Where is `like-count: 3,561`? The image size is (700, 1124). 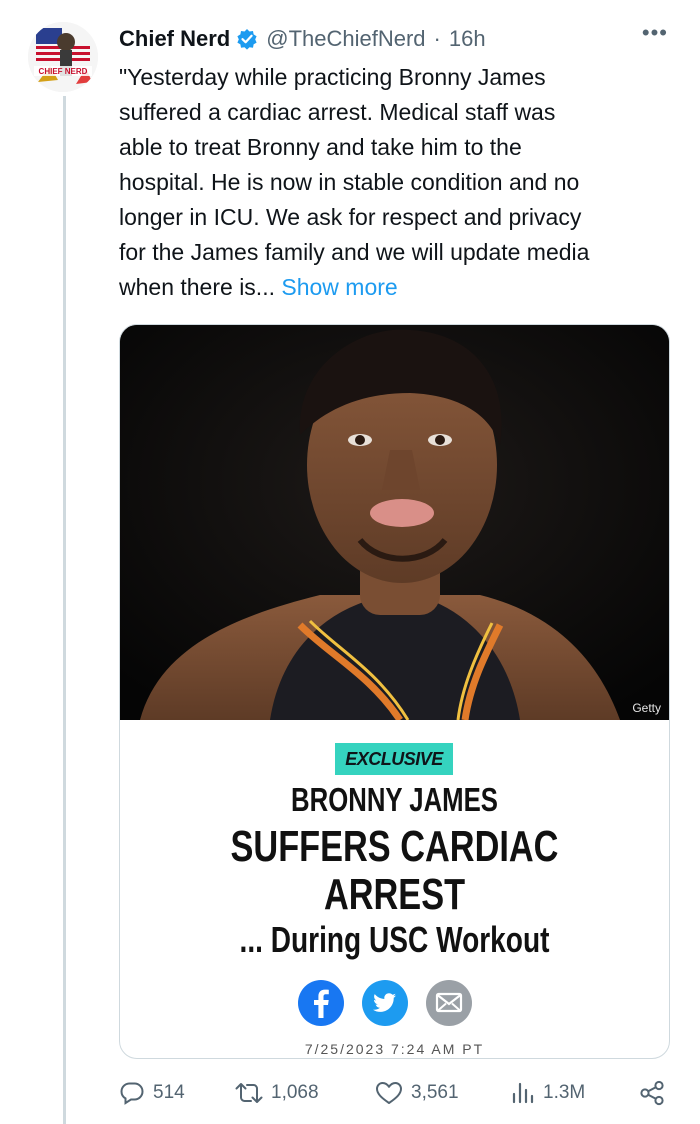 like-count: 3,561 is located at coordinates (435, 1092).